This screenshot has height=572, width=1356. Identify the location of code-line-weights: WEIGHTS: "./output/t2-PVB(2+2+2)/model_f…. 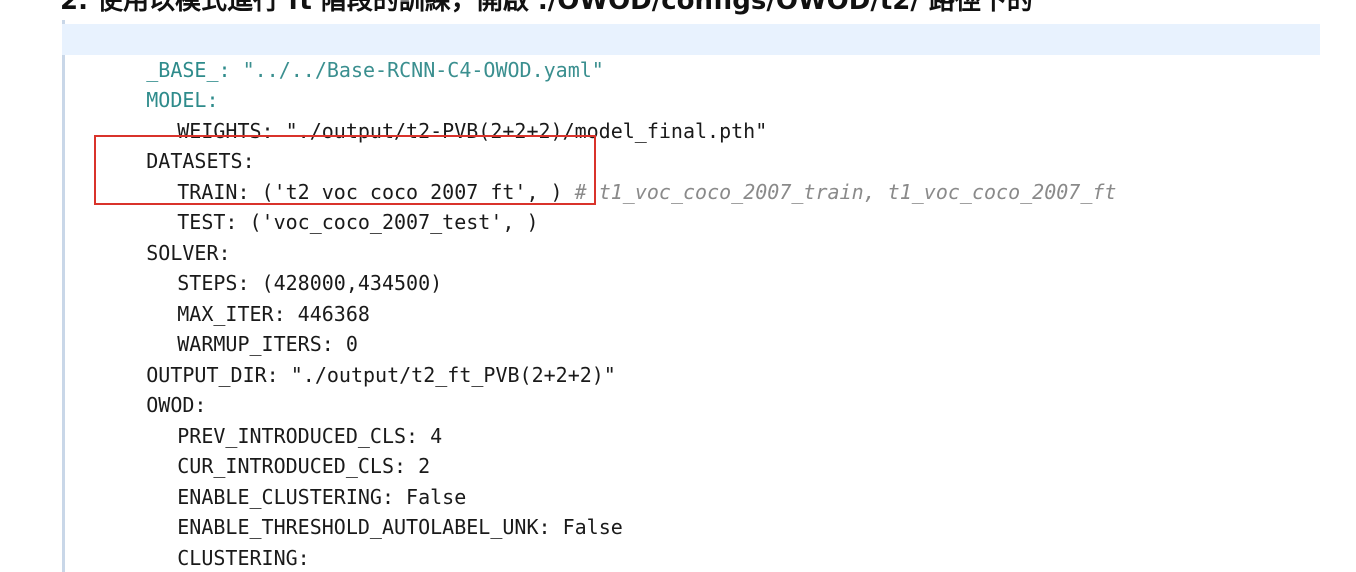
(697, 114).